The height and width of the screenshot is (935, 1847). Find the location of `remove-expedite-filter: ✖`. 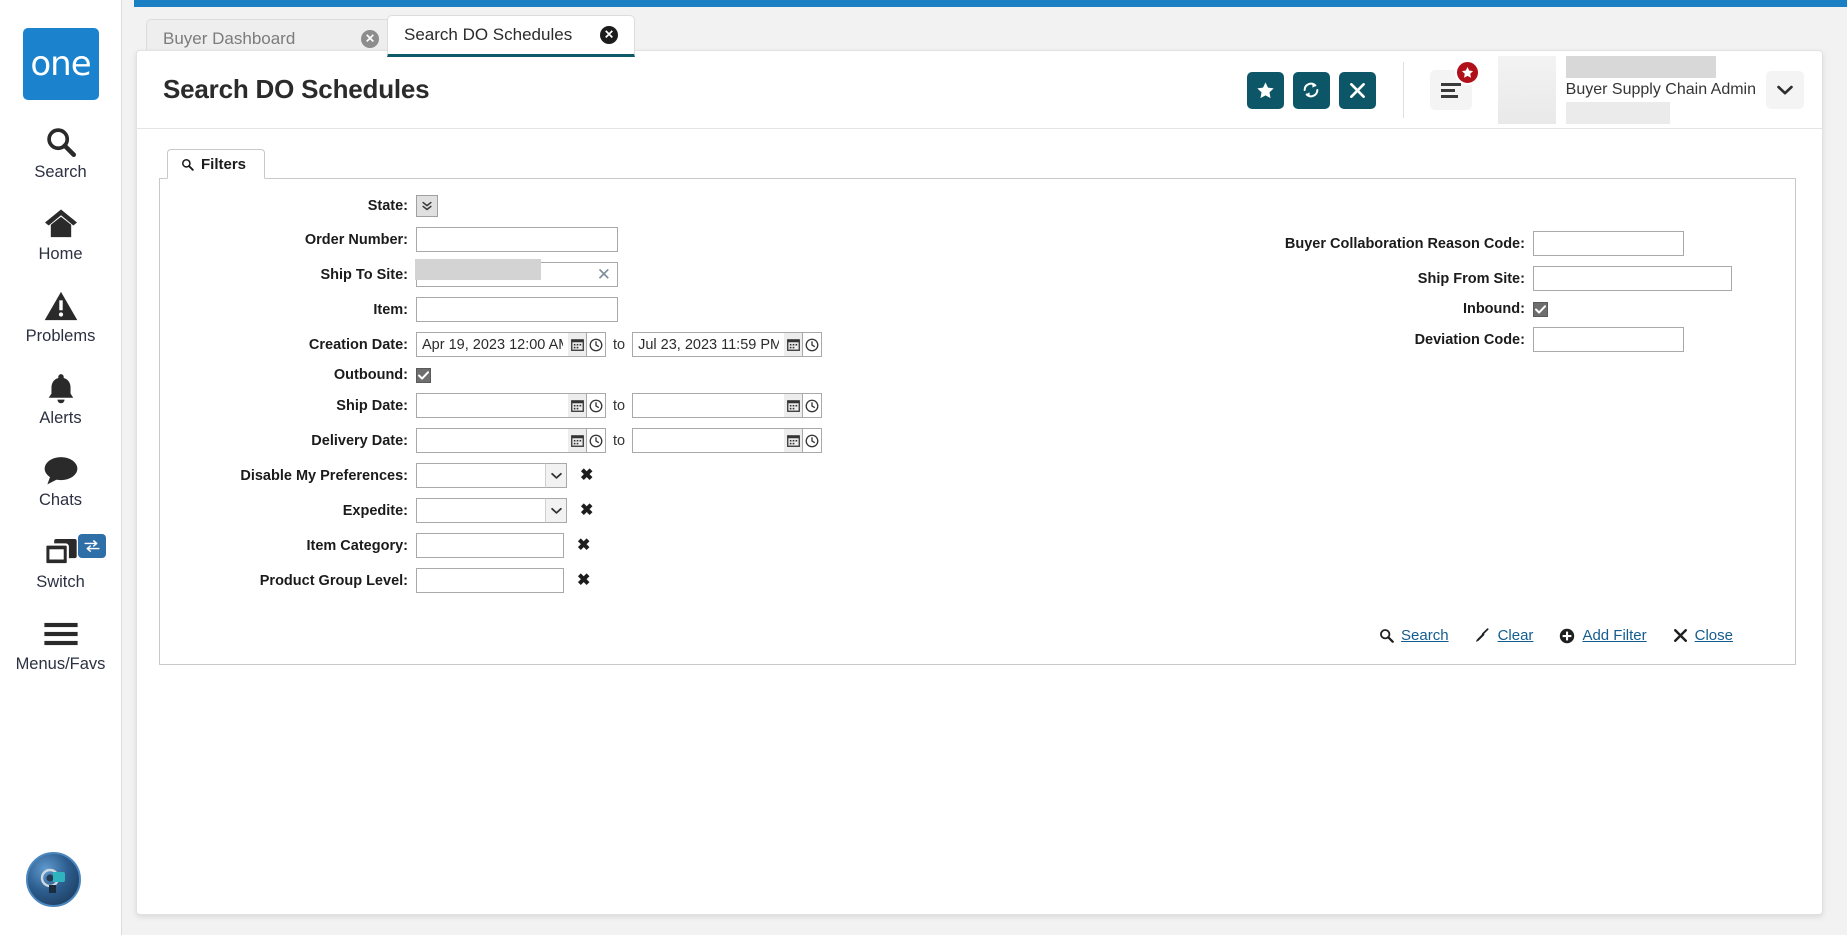

remove-expedite-filter: ✖ is located at coordinates (586, 510).